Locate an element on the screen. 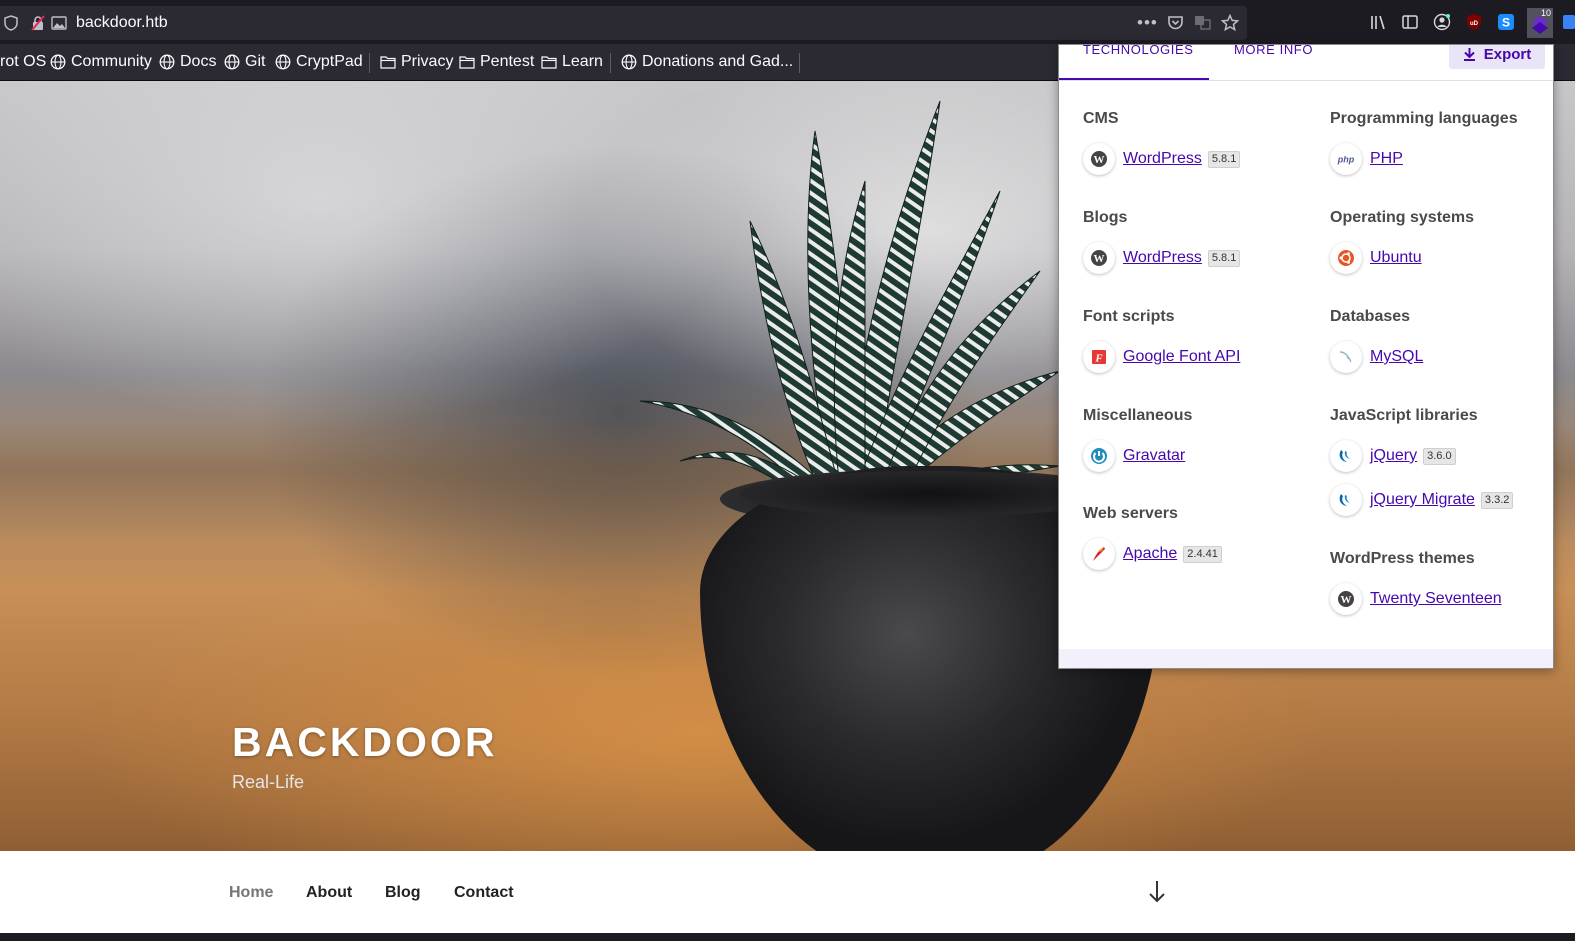 The image size is (1575, 941). wappalyzer-extension-icon: 10 is located at coordinates (1540, 23).